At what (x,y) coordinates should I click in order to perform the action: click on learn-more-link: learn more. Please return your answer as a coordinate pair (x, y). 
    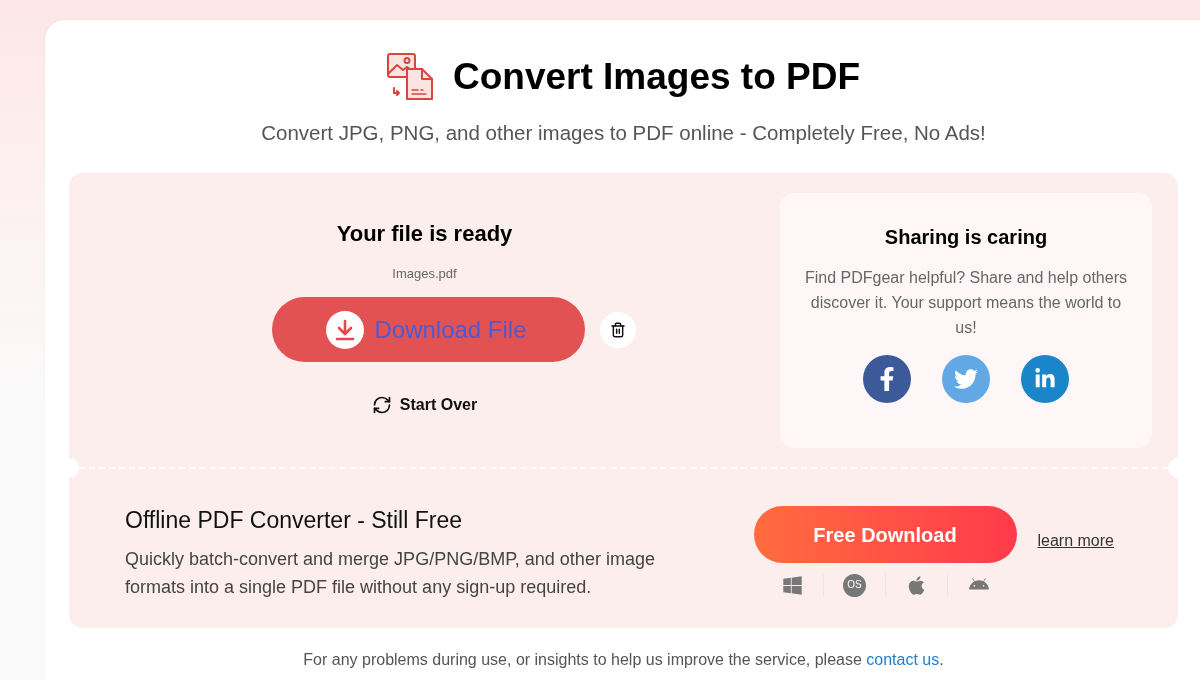
    Looking at the image, I should click on (1075, 541).